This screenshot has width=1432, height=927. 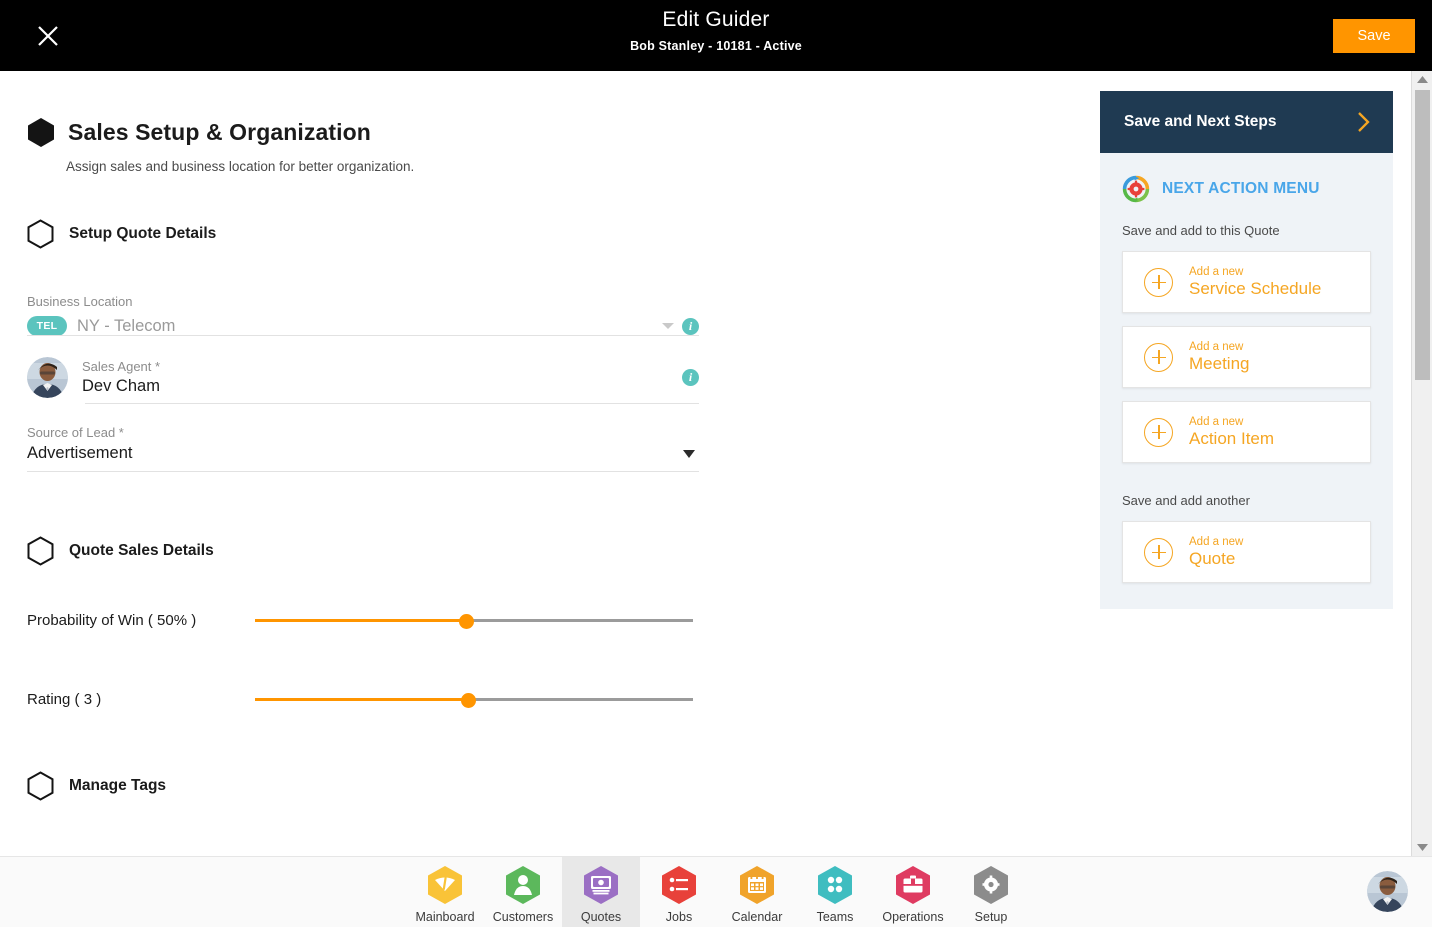 I want to click on card-title: Action Item, so click(x=1232, y=438).